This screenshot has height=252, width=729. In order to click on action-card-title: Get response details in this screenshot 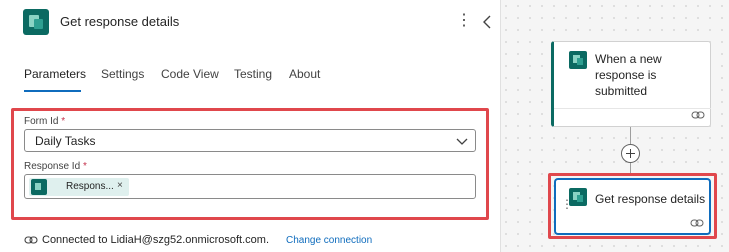, I will do `click(650, 199)`.